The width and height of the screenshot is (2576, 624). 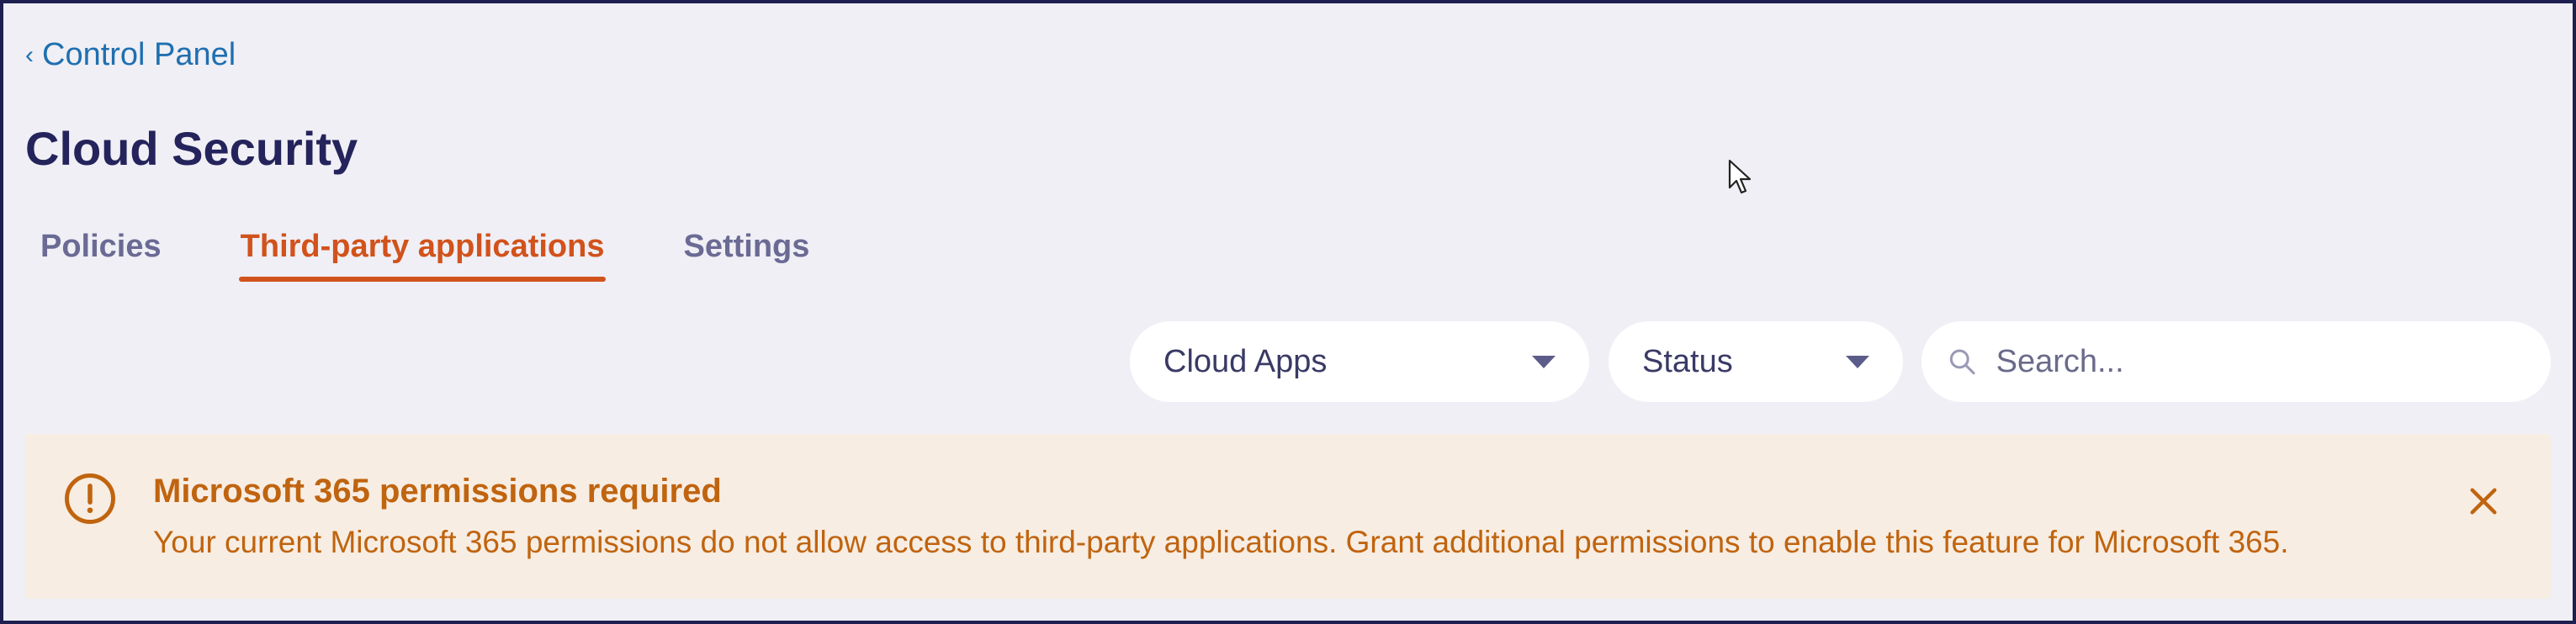 I want to click on alert-circle-icon, so click(x=90, y=498).